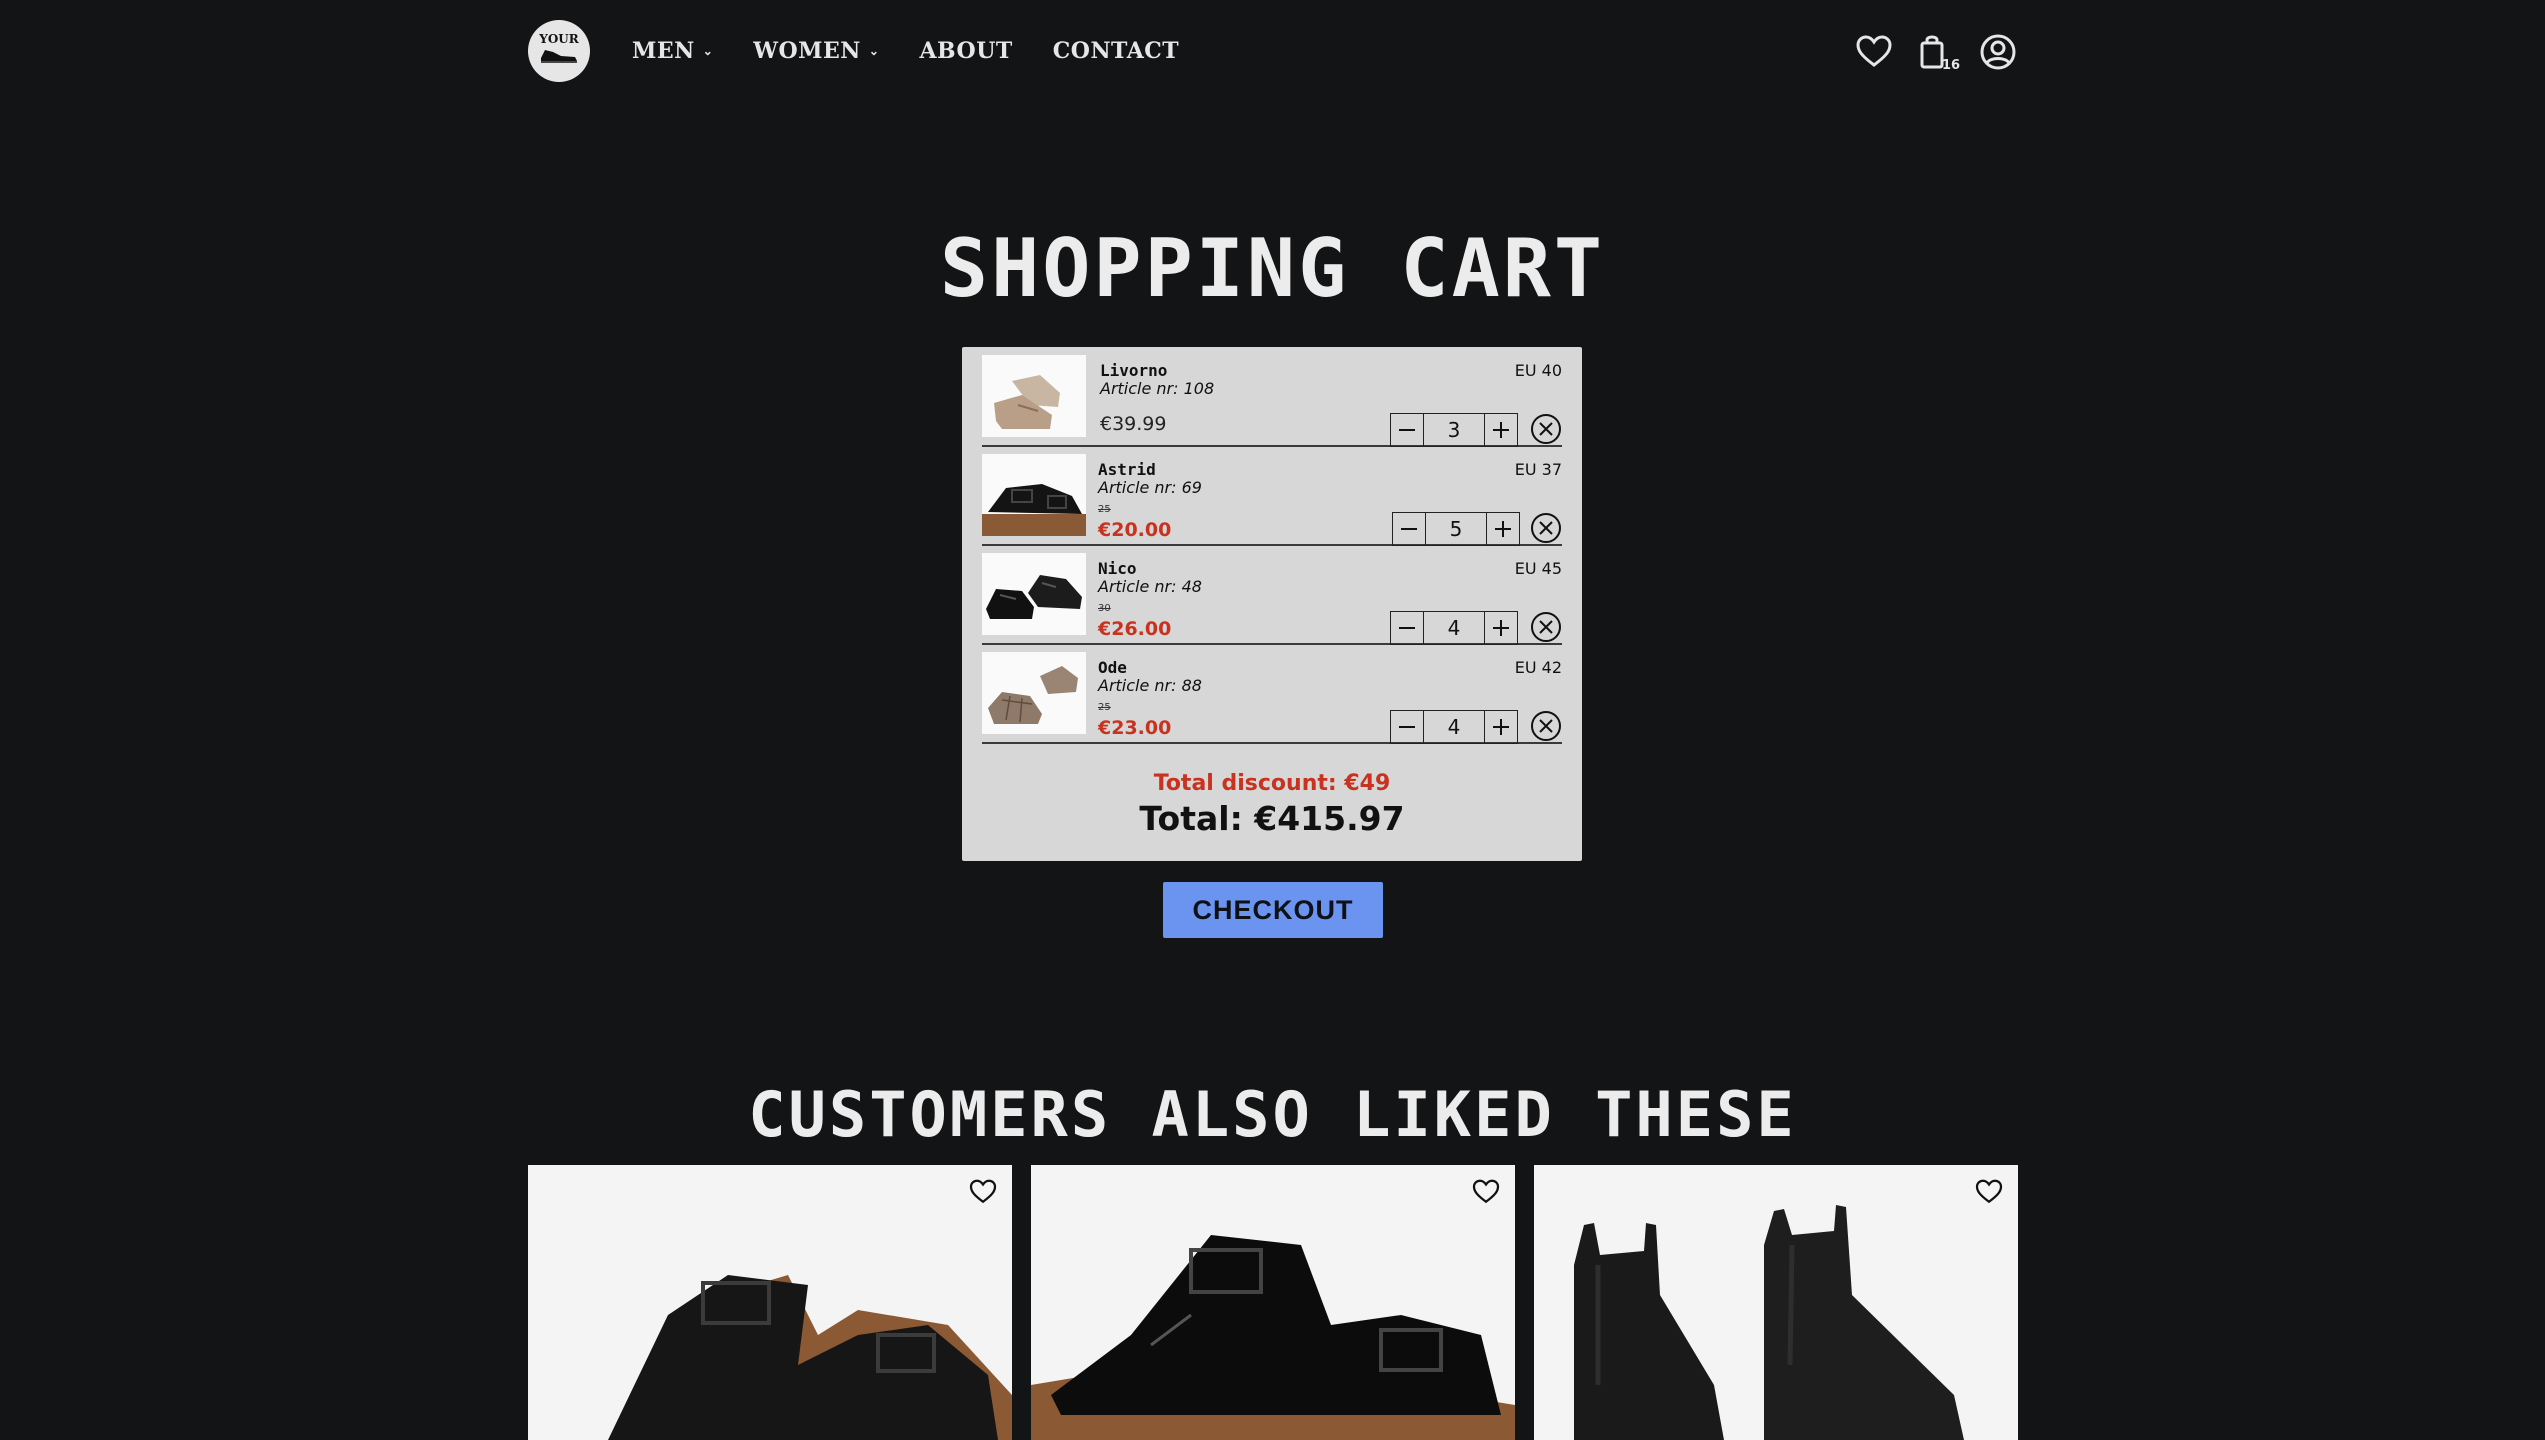 The width and height of the screenshot is (2545, 1440). Describe the element at coordinates (1127, 469) in the screenshot. I see `product-name: Astrid` at that location.